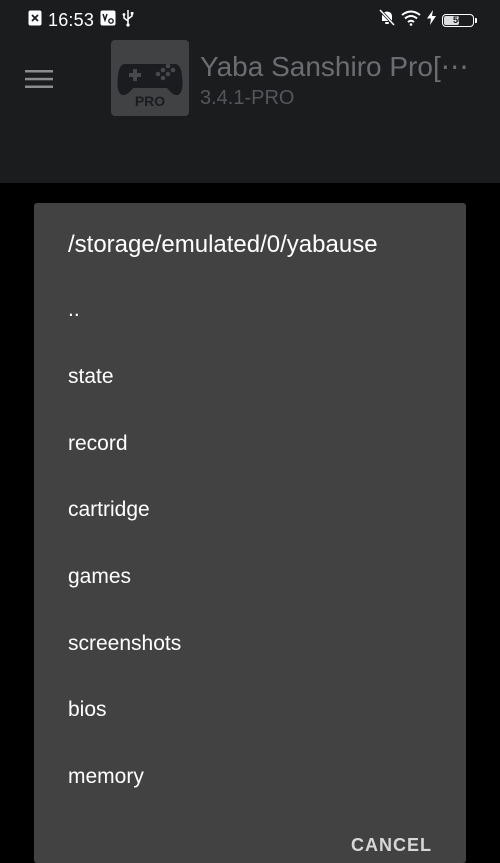  What do you see at coordinates (250, 777) in the screenshot?
I see `directory-item-memory: memory` at bounding box center [250, 777].